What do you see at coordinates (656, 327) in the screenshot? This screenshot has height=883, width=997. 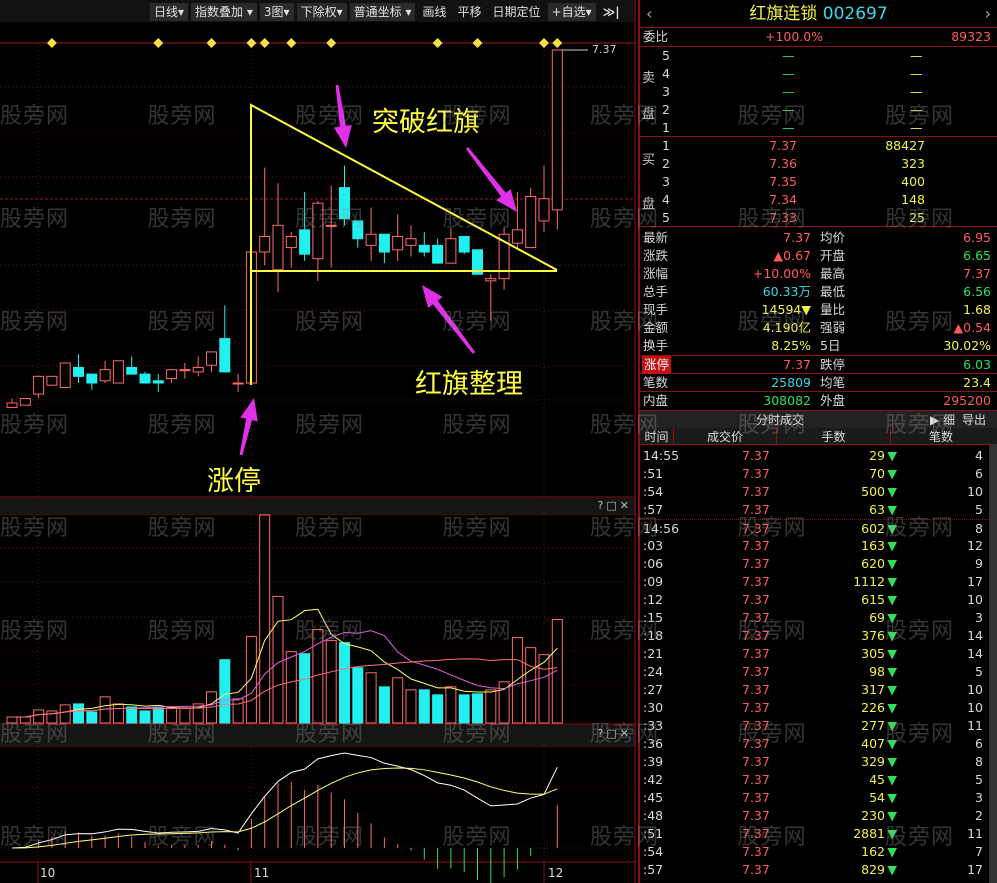 I see `stat-label: 金额` at bounding box center [656, 327].